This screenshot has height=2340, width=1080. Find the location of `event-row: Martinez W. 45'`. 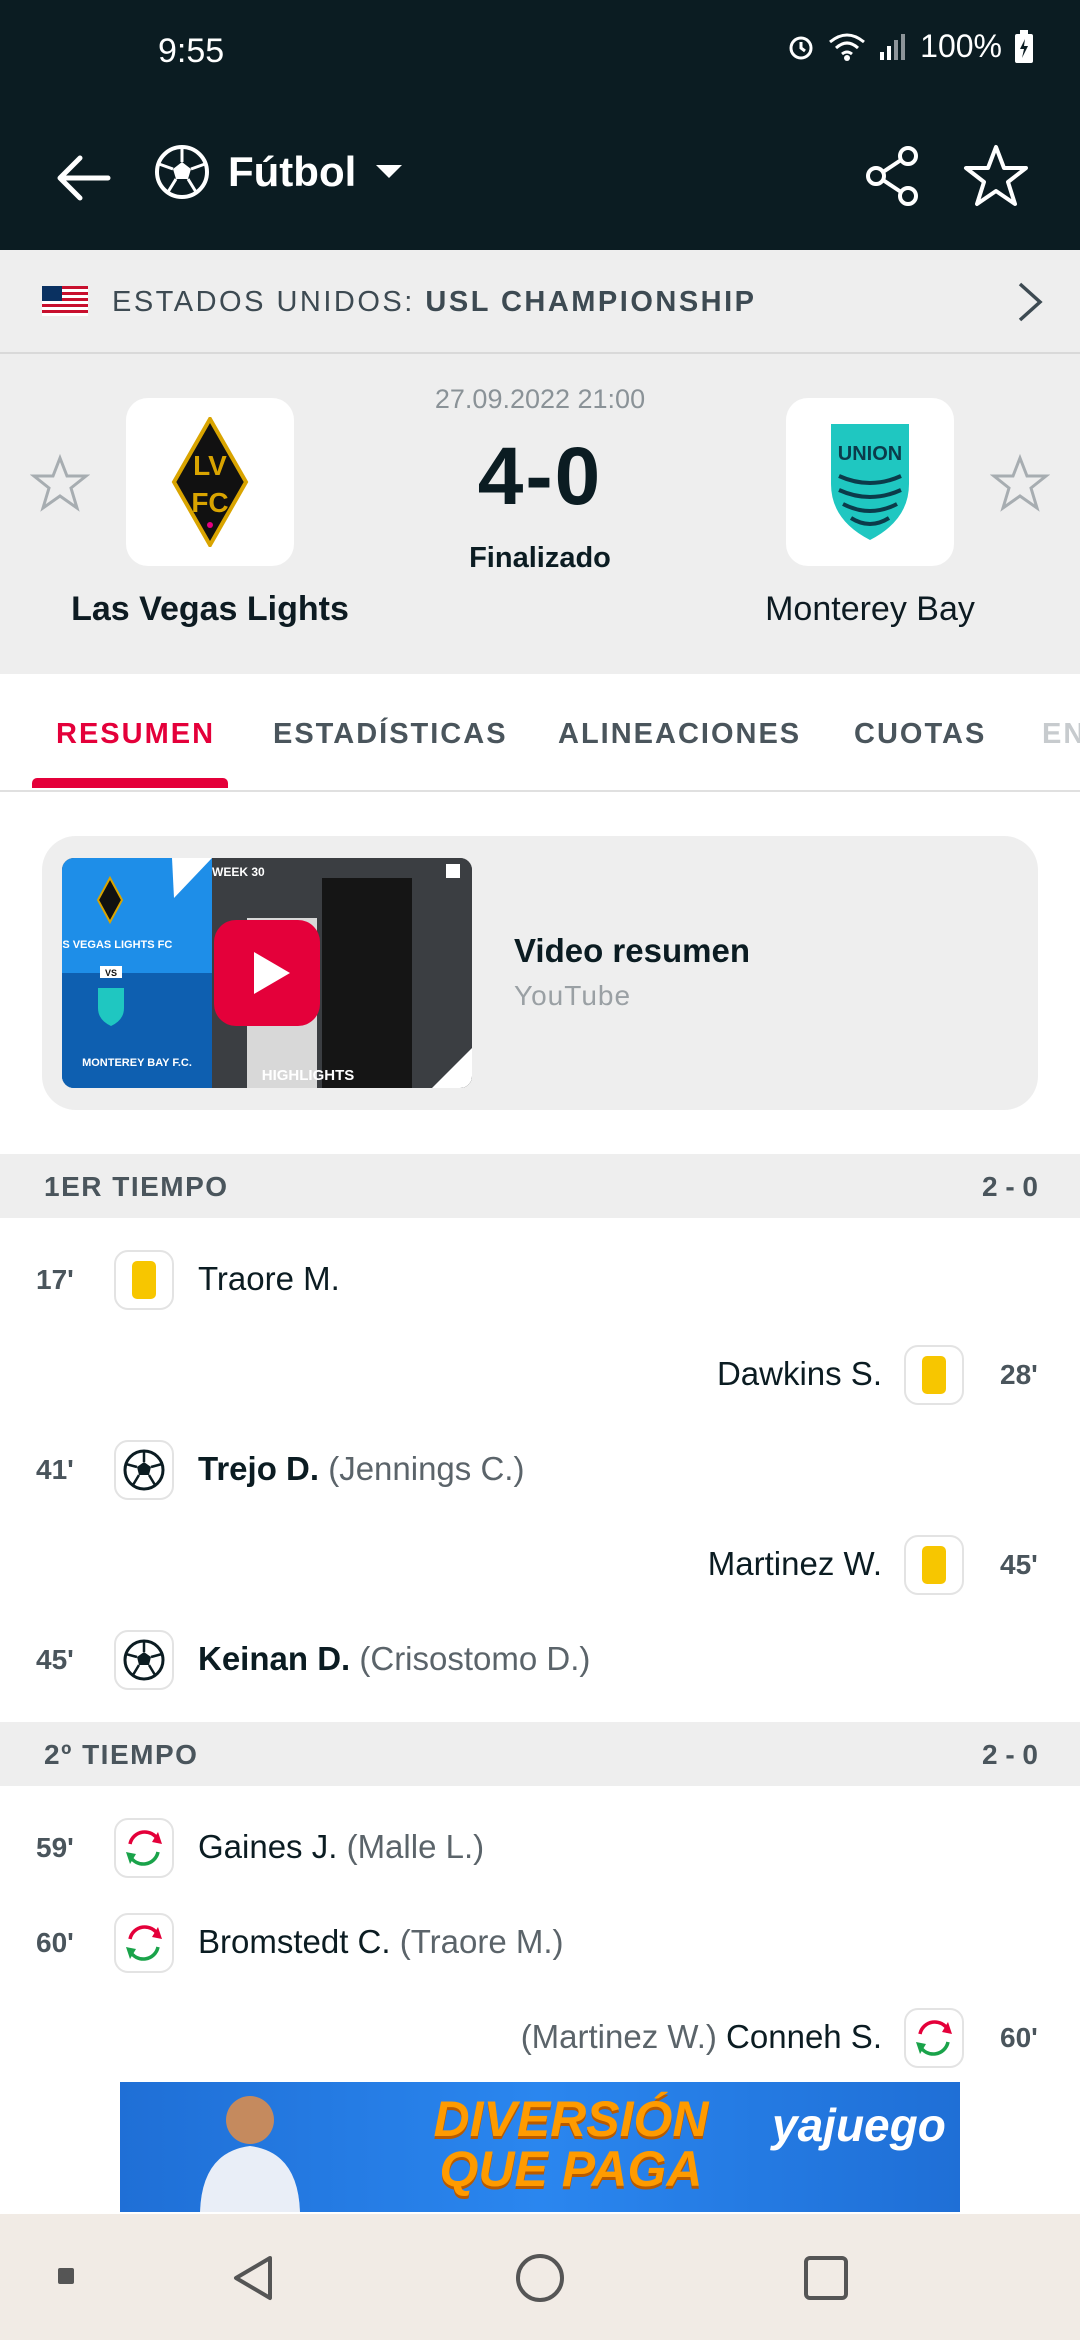

event-row: Martinez W. 45' is located at coordinates (540, 1565).